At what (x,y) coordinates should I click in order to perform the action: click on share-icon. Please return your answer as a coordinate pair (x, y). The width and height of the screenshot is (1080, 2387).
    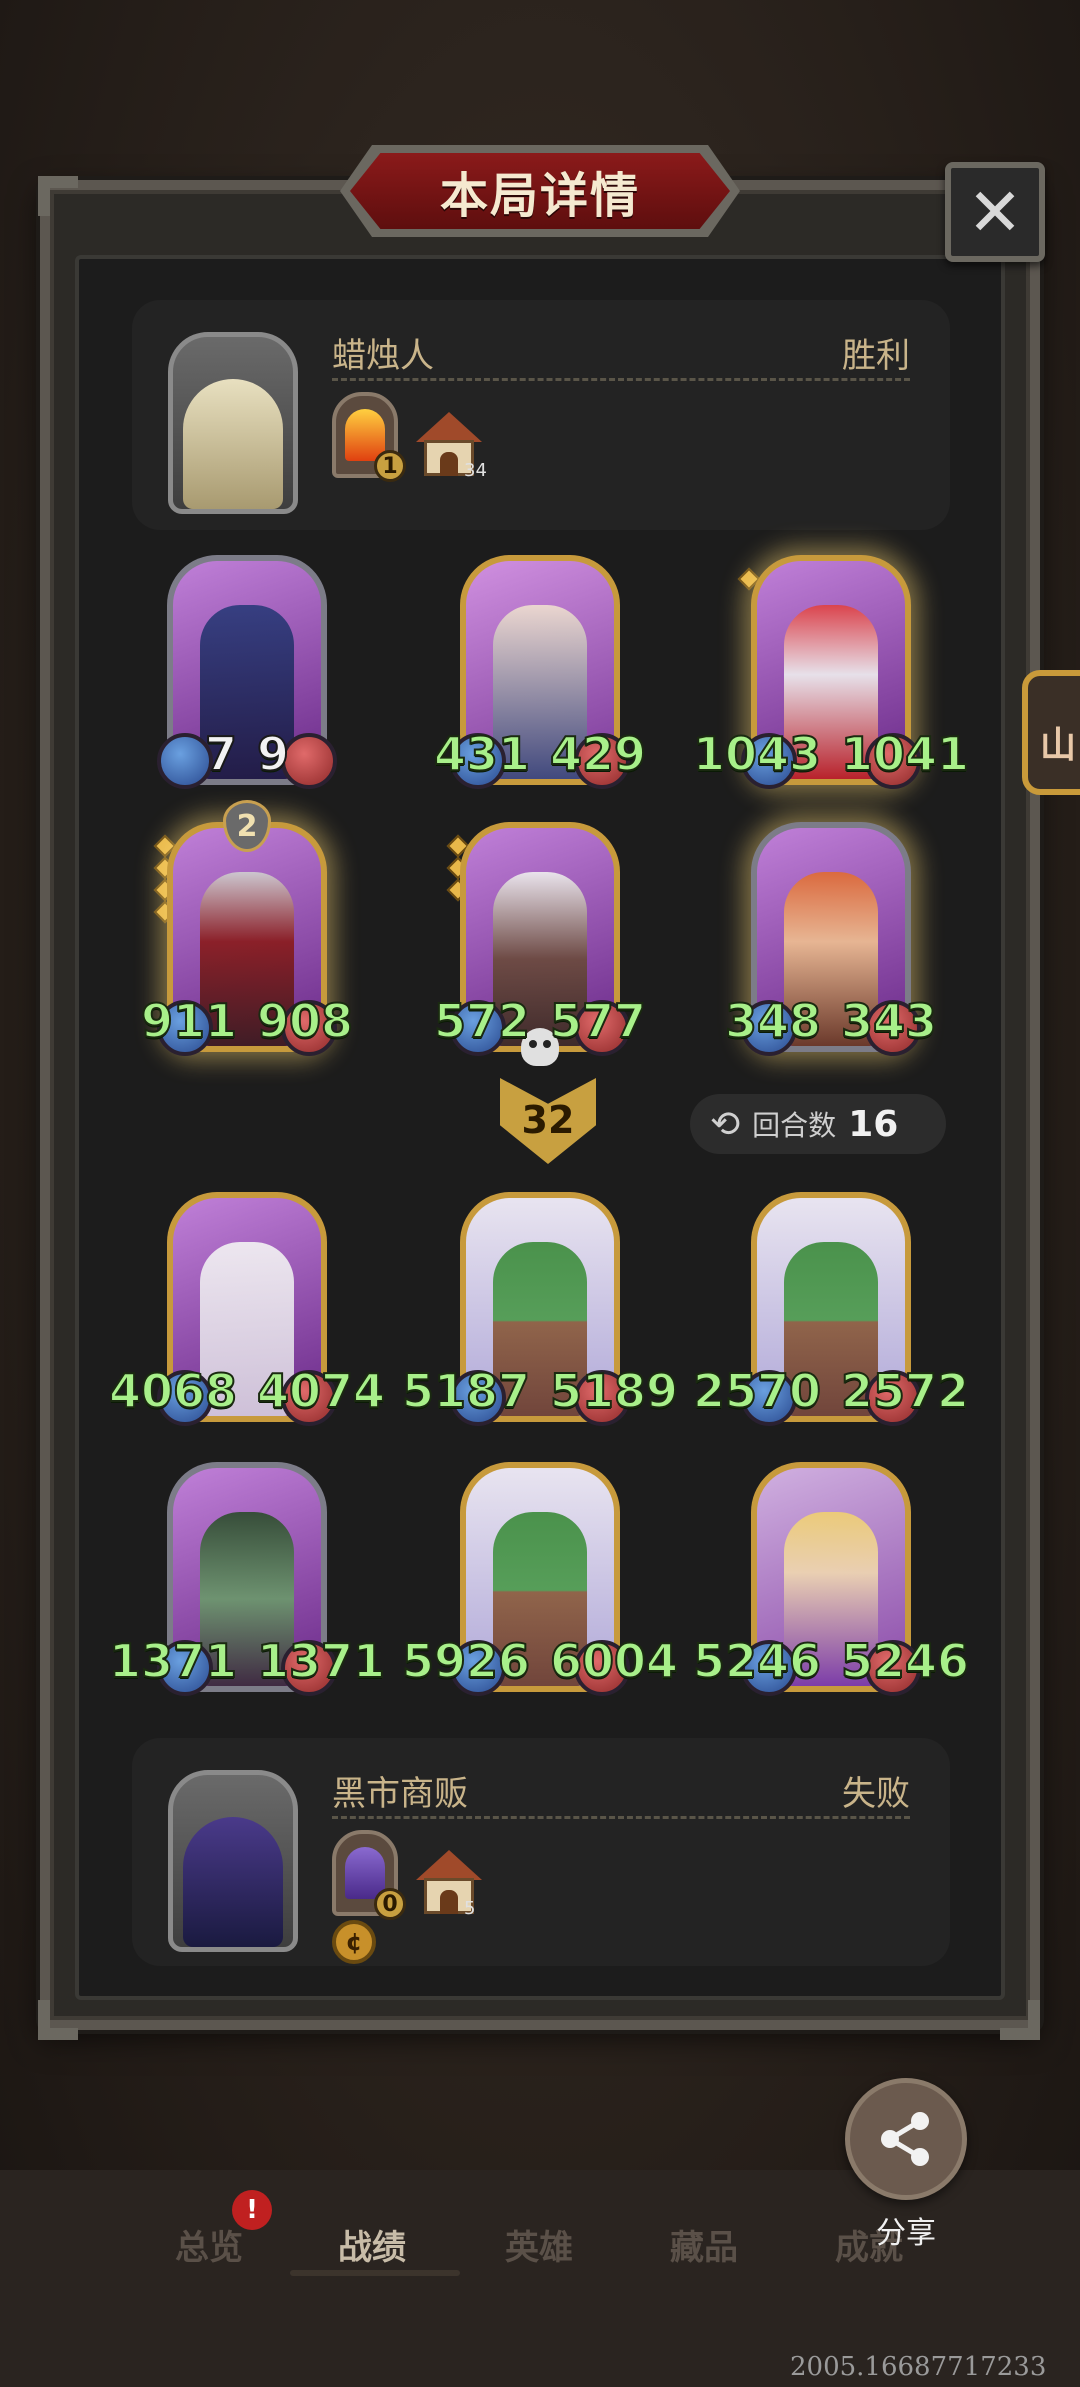
    Looking at the image, I should click on (905, 2139).